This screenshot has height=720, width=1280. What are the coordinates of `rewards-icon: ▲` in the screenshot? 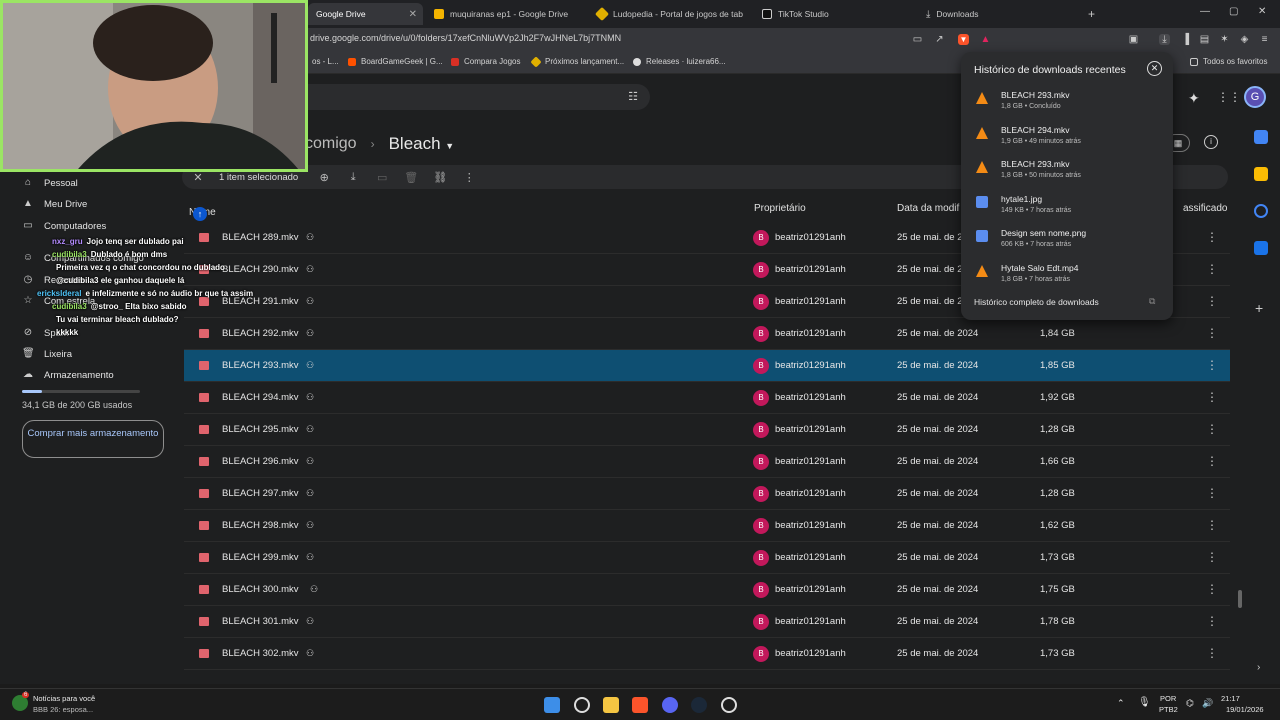 It's located at (985, 39).